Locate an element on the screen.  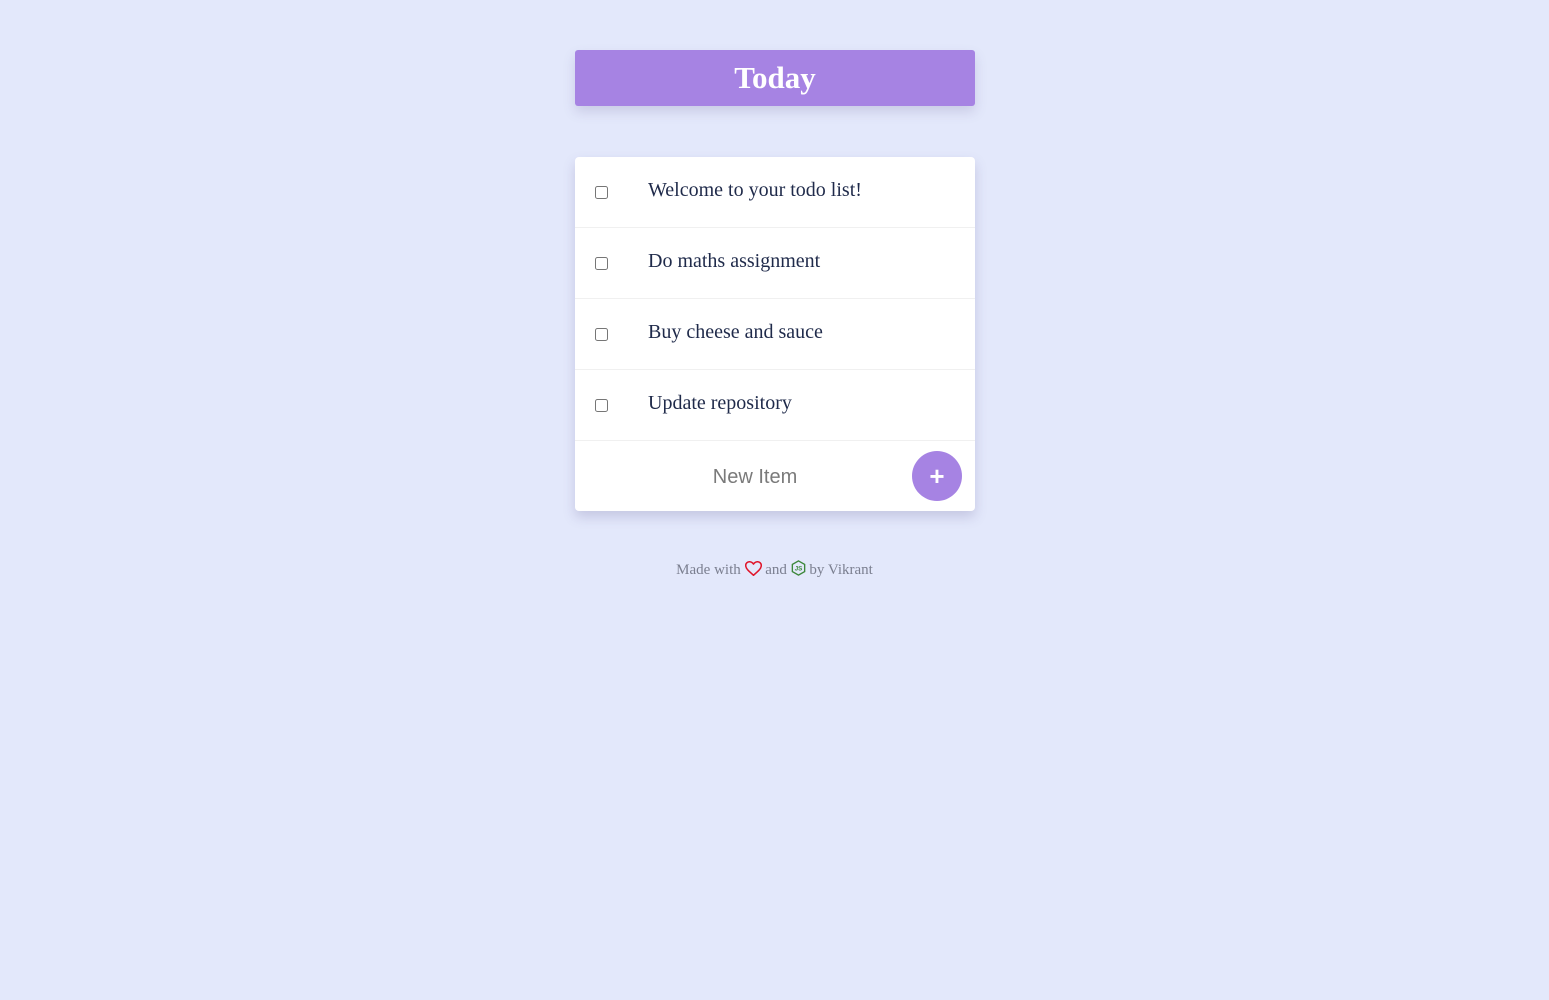
new-item-input is located at coordinates (755, 477).